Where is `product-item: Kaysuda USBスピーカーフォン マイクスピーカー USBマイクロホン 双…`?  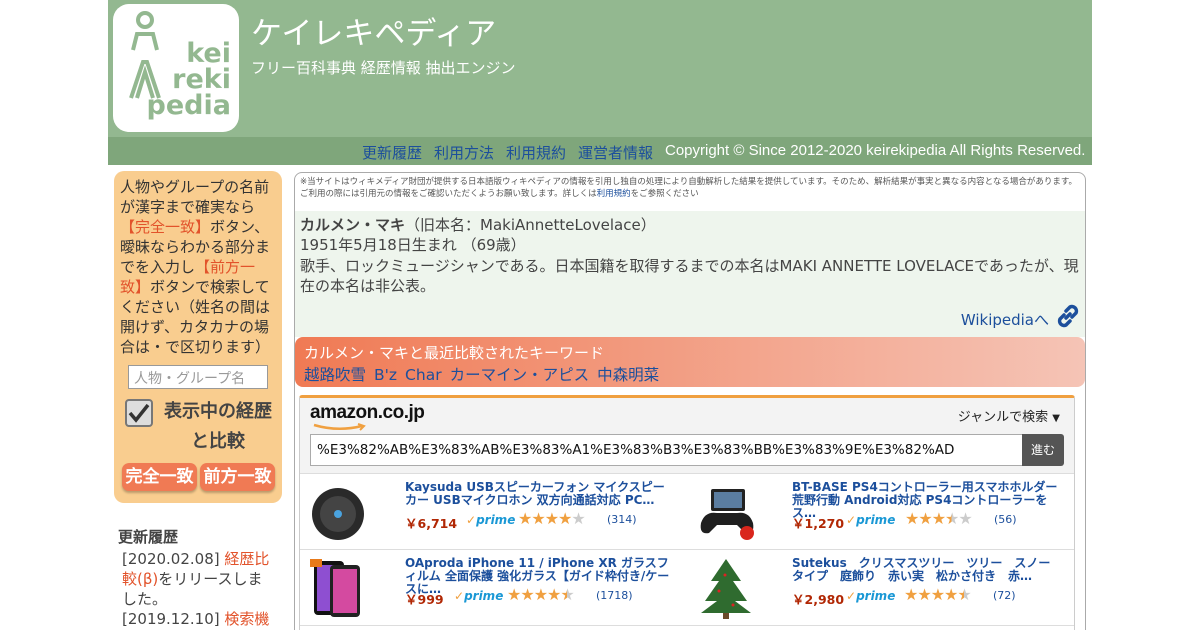 product-item: Kaysuda USBスピーカーフォン マイクスピーカー USBマイクロホン 双… is located at coordinates (493, 512).